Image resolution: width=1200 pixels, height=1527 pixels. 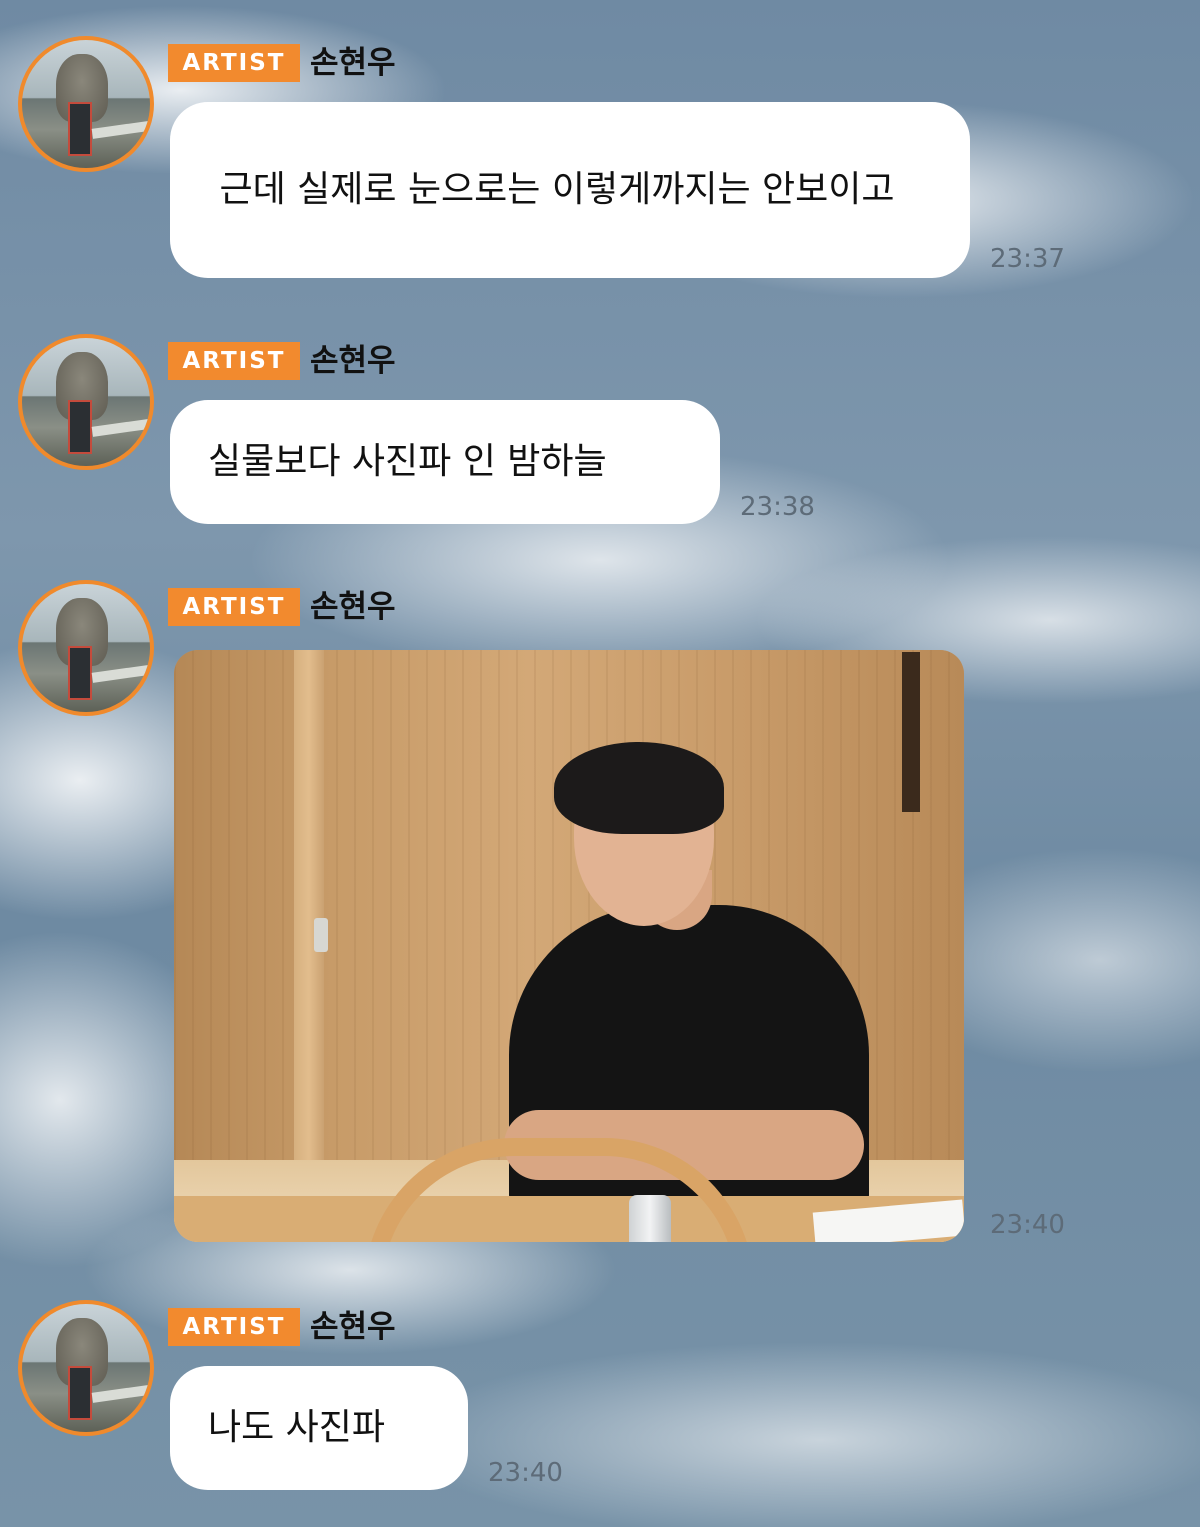 What do you see at coordinates (650, 1218) in the screenshot?
I see `photo-bottle` at bounding box center [650, 1218].